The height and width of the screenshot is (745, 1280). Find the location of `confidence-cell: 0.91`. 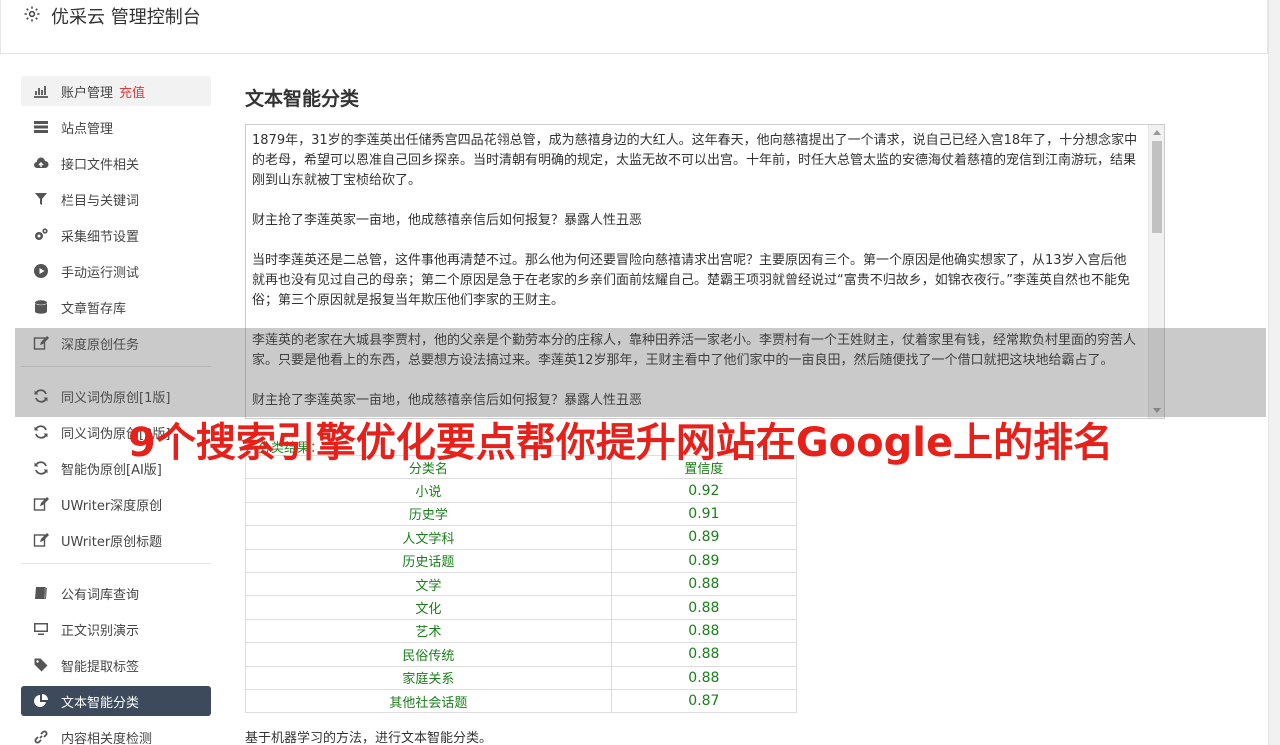

confidence-cell: 0.91 is located at coordinates (704, 514).